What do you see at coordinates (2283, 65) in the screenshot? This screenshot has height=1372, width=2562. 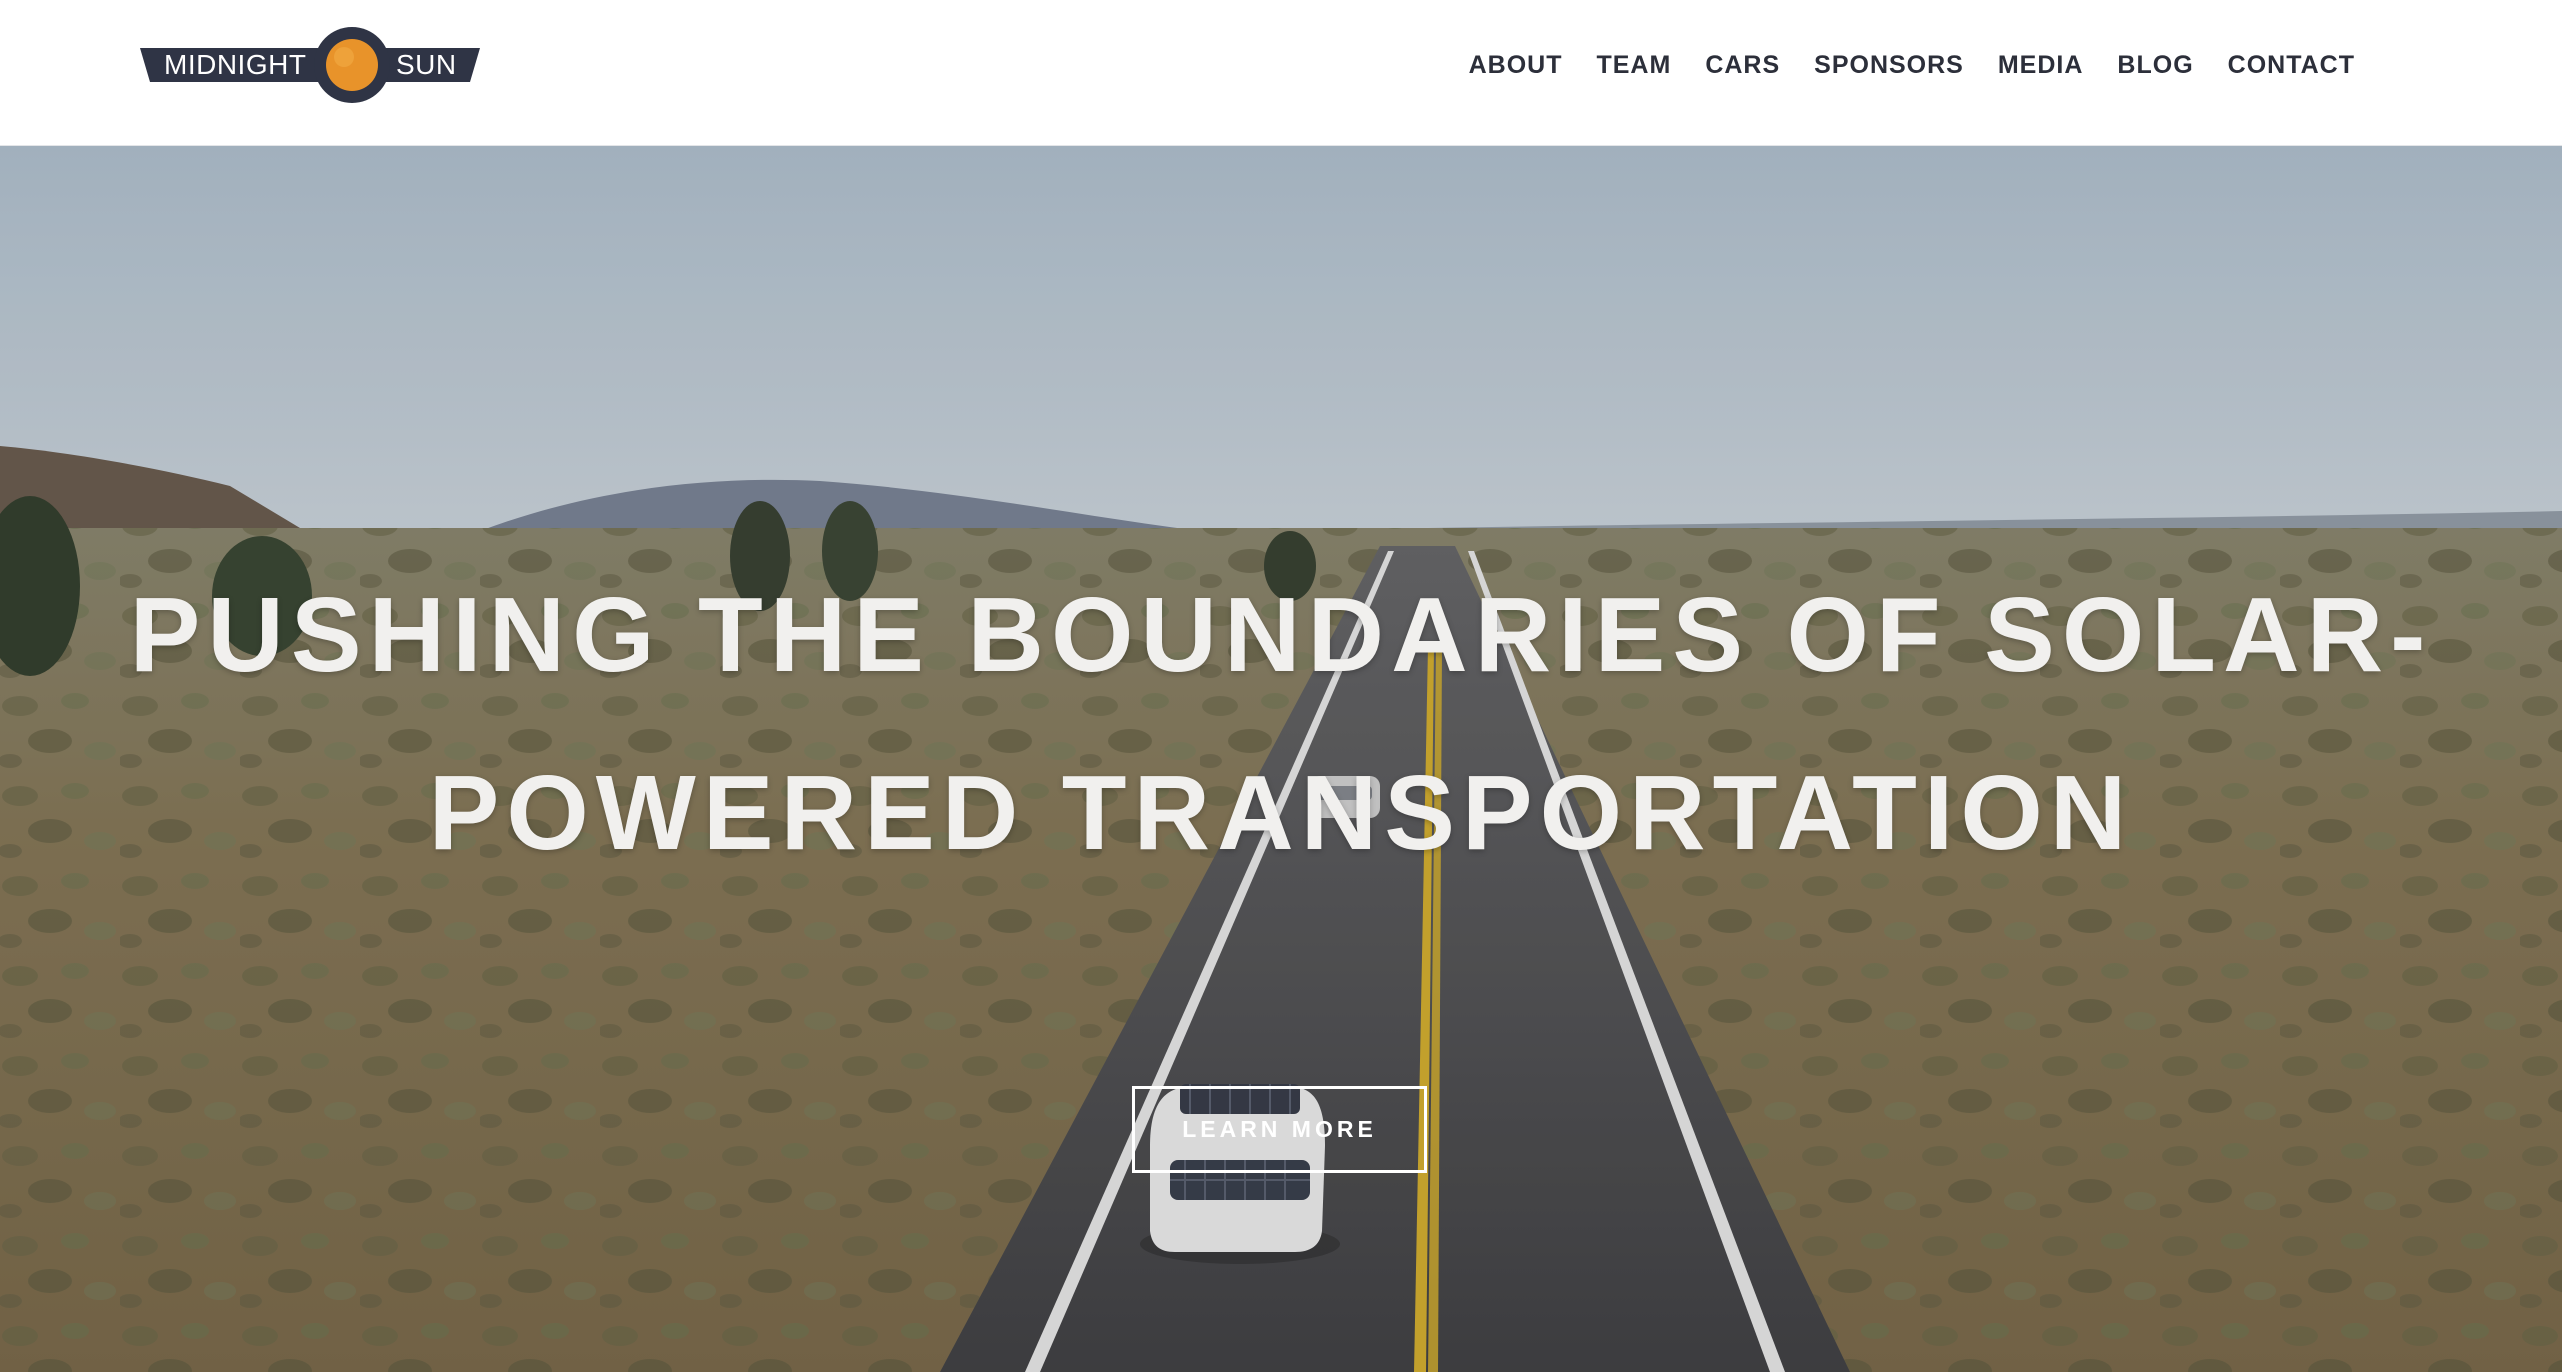 I see `nav-item-contact: CONTACT` at bounding box center [2283, 65].